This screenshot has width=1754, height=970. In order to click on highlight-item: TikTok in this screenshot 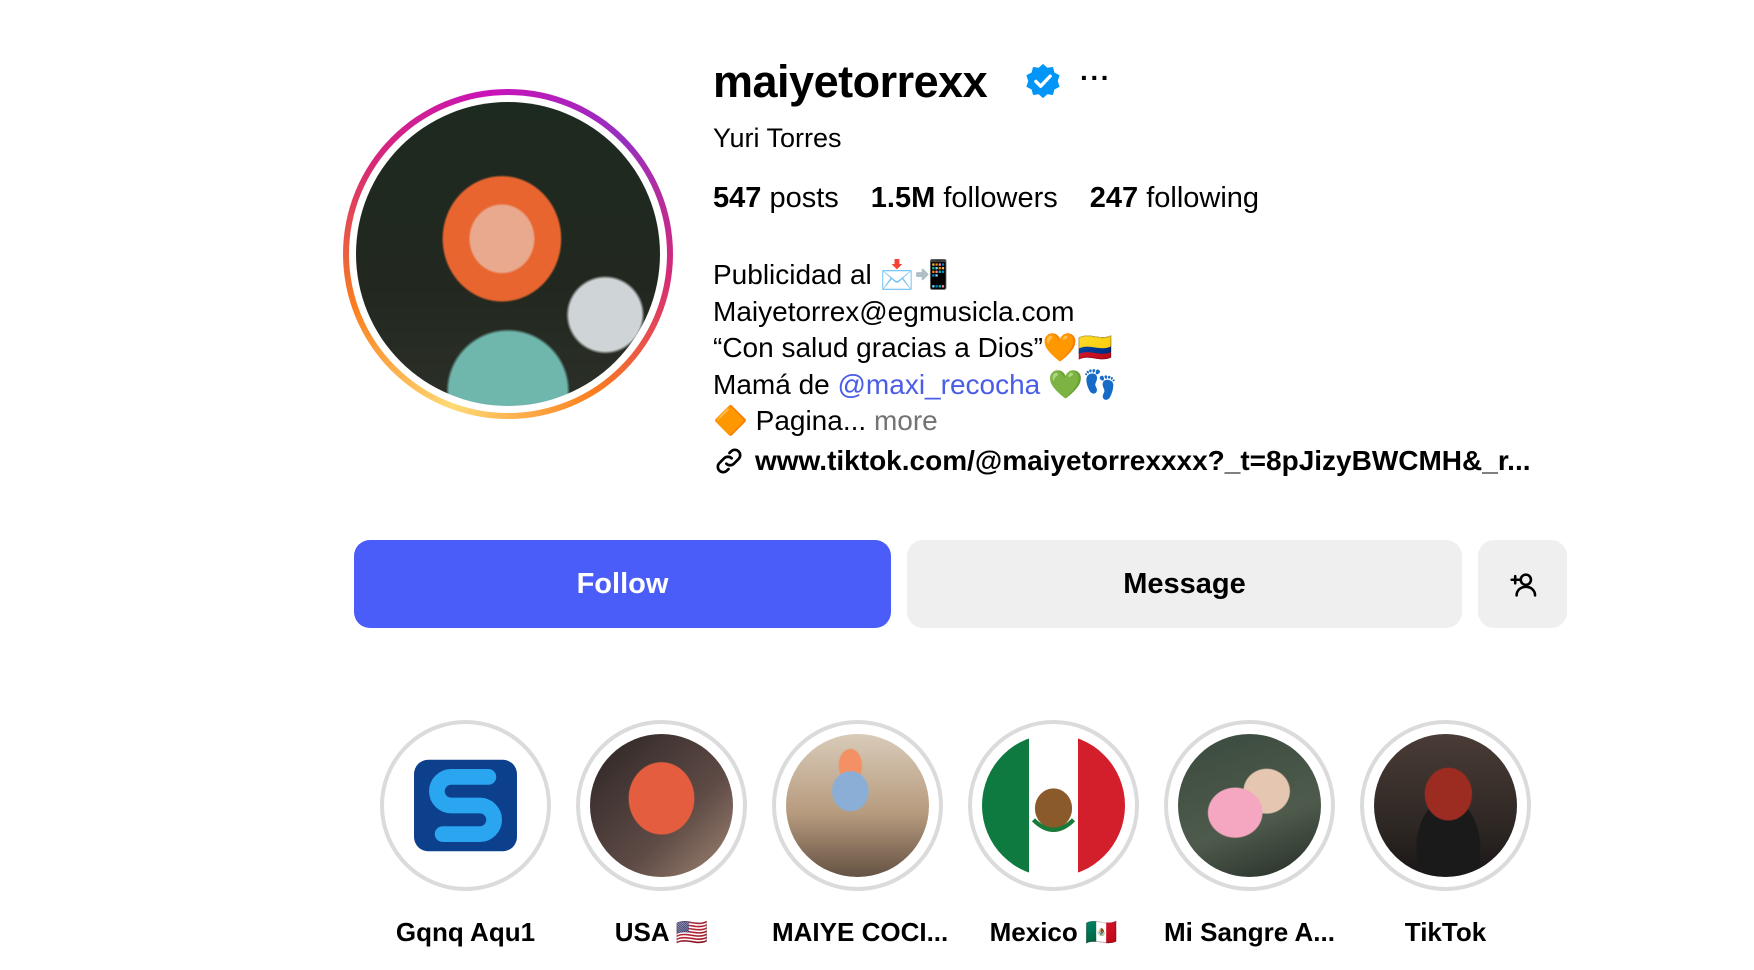, I will do `click(1445, 834)`.